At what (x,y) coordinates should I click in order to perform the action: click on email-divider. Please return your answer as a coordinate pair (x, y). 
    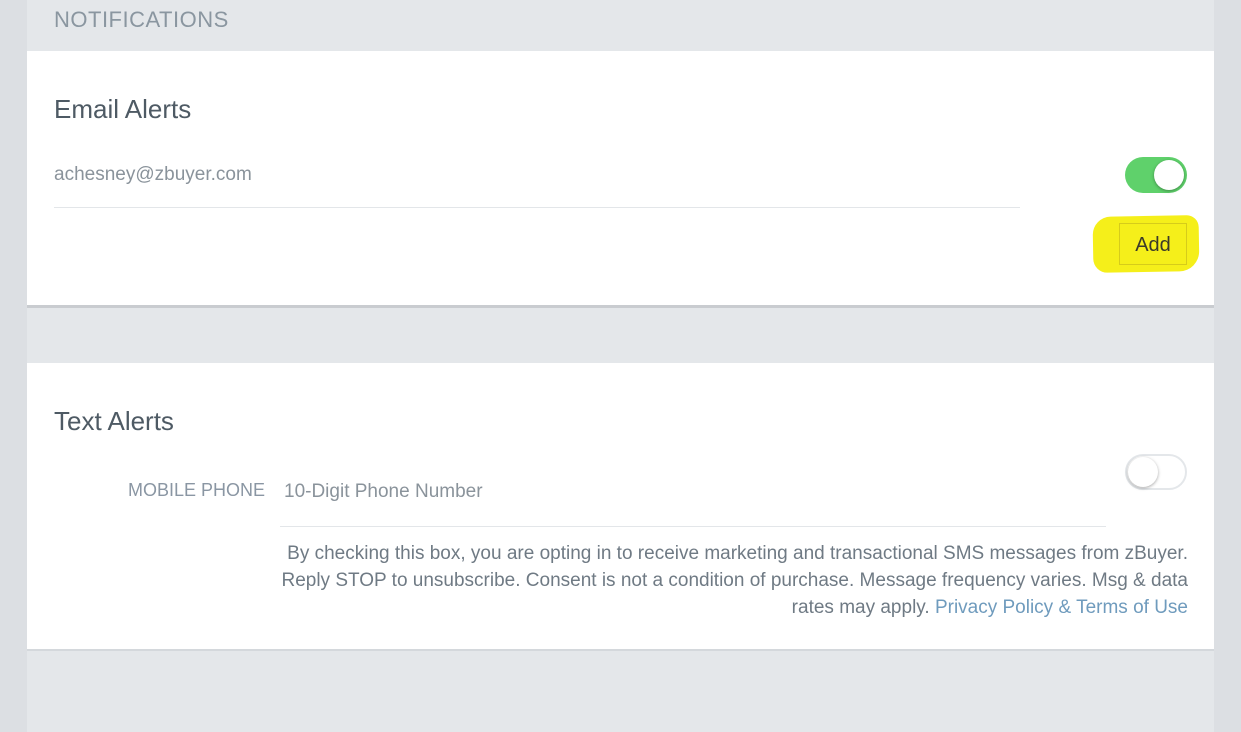
    Looking at the image, I should click on (537, 207).